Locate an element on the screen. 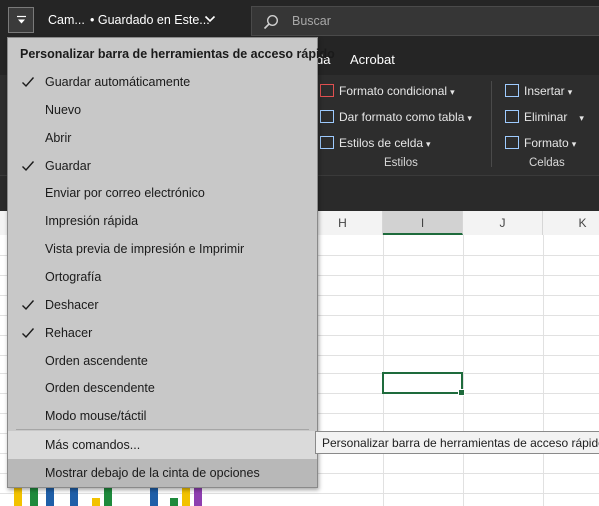 The width and height of the screenshot is (599, 506). customize-quick-access-toolbar-button is located at coordinates (21, 20).